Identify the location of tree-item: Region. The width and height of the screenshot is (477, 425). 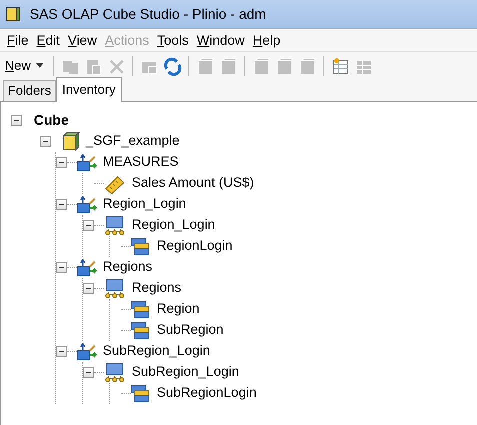
(178, 309).